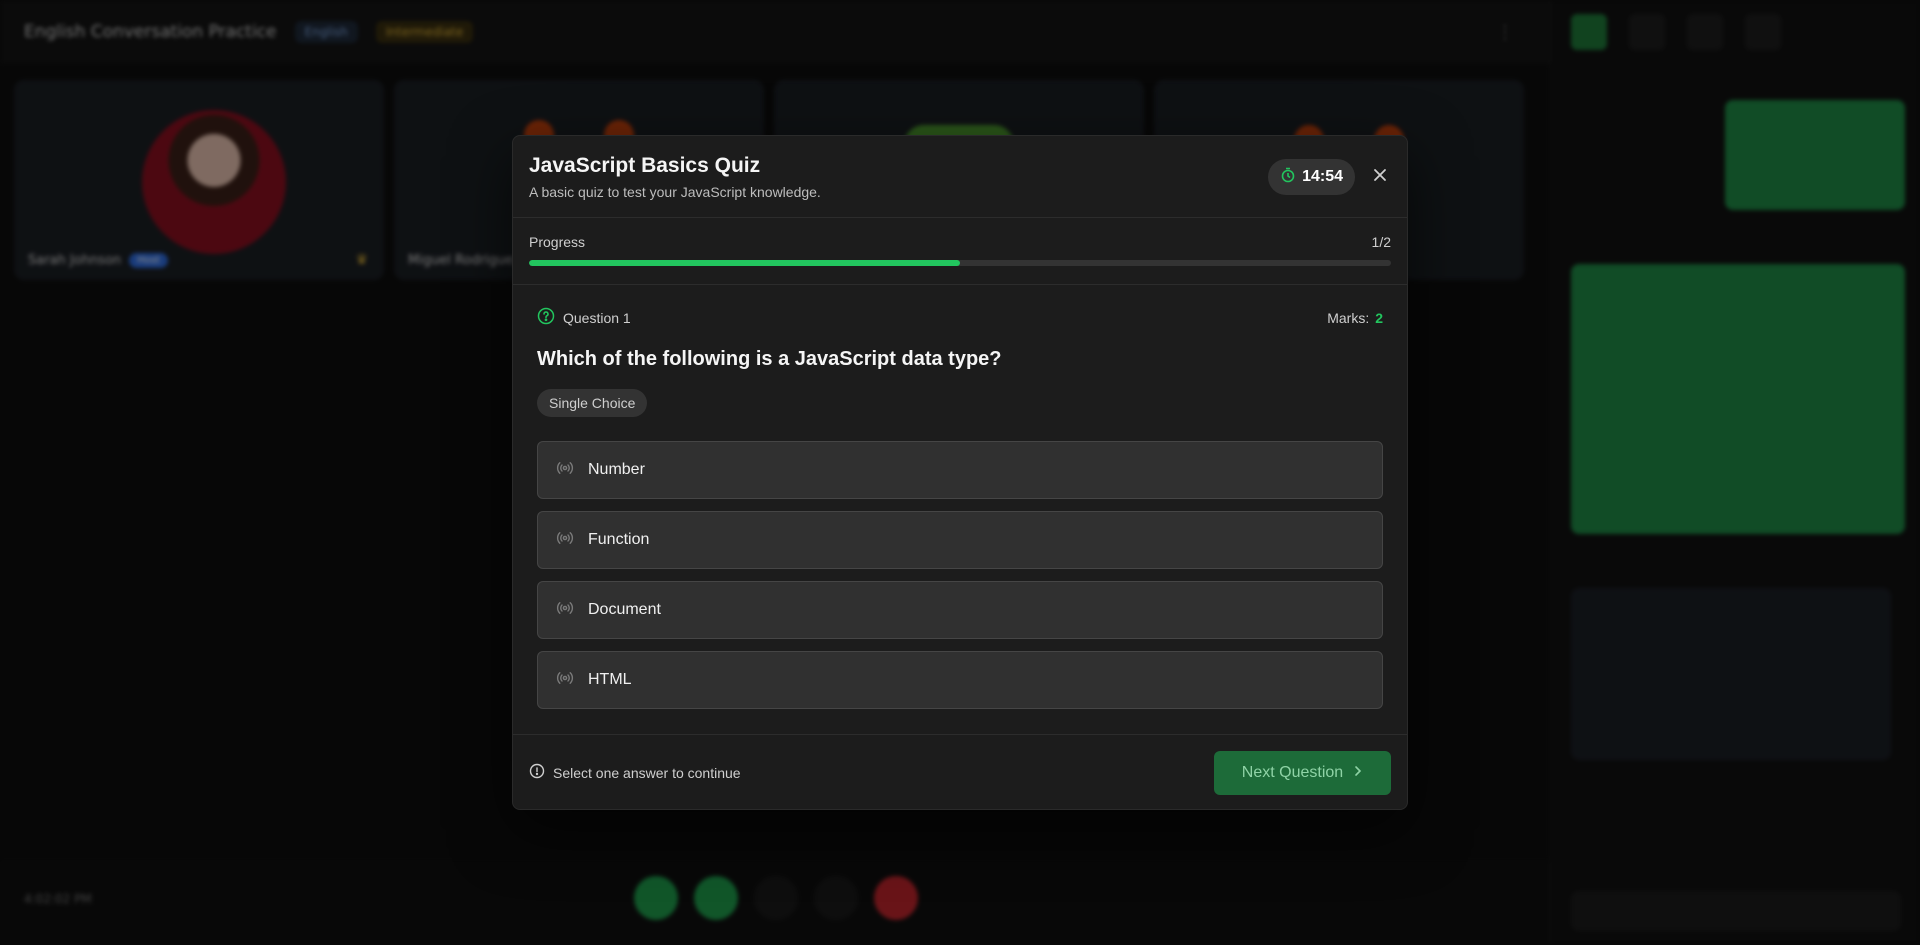  Describe the element at coordinates (645, 165) in the screenshot. I see `quiz-title: JavaScript Basics Quiz` at that location.